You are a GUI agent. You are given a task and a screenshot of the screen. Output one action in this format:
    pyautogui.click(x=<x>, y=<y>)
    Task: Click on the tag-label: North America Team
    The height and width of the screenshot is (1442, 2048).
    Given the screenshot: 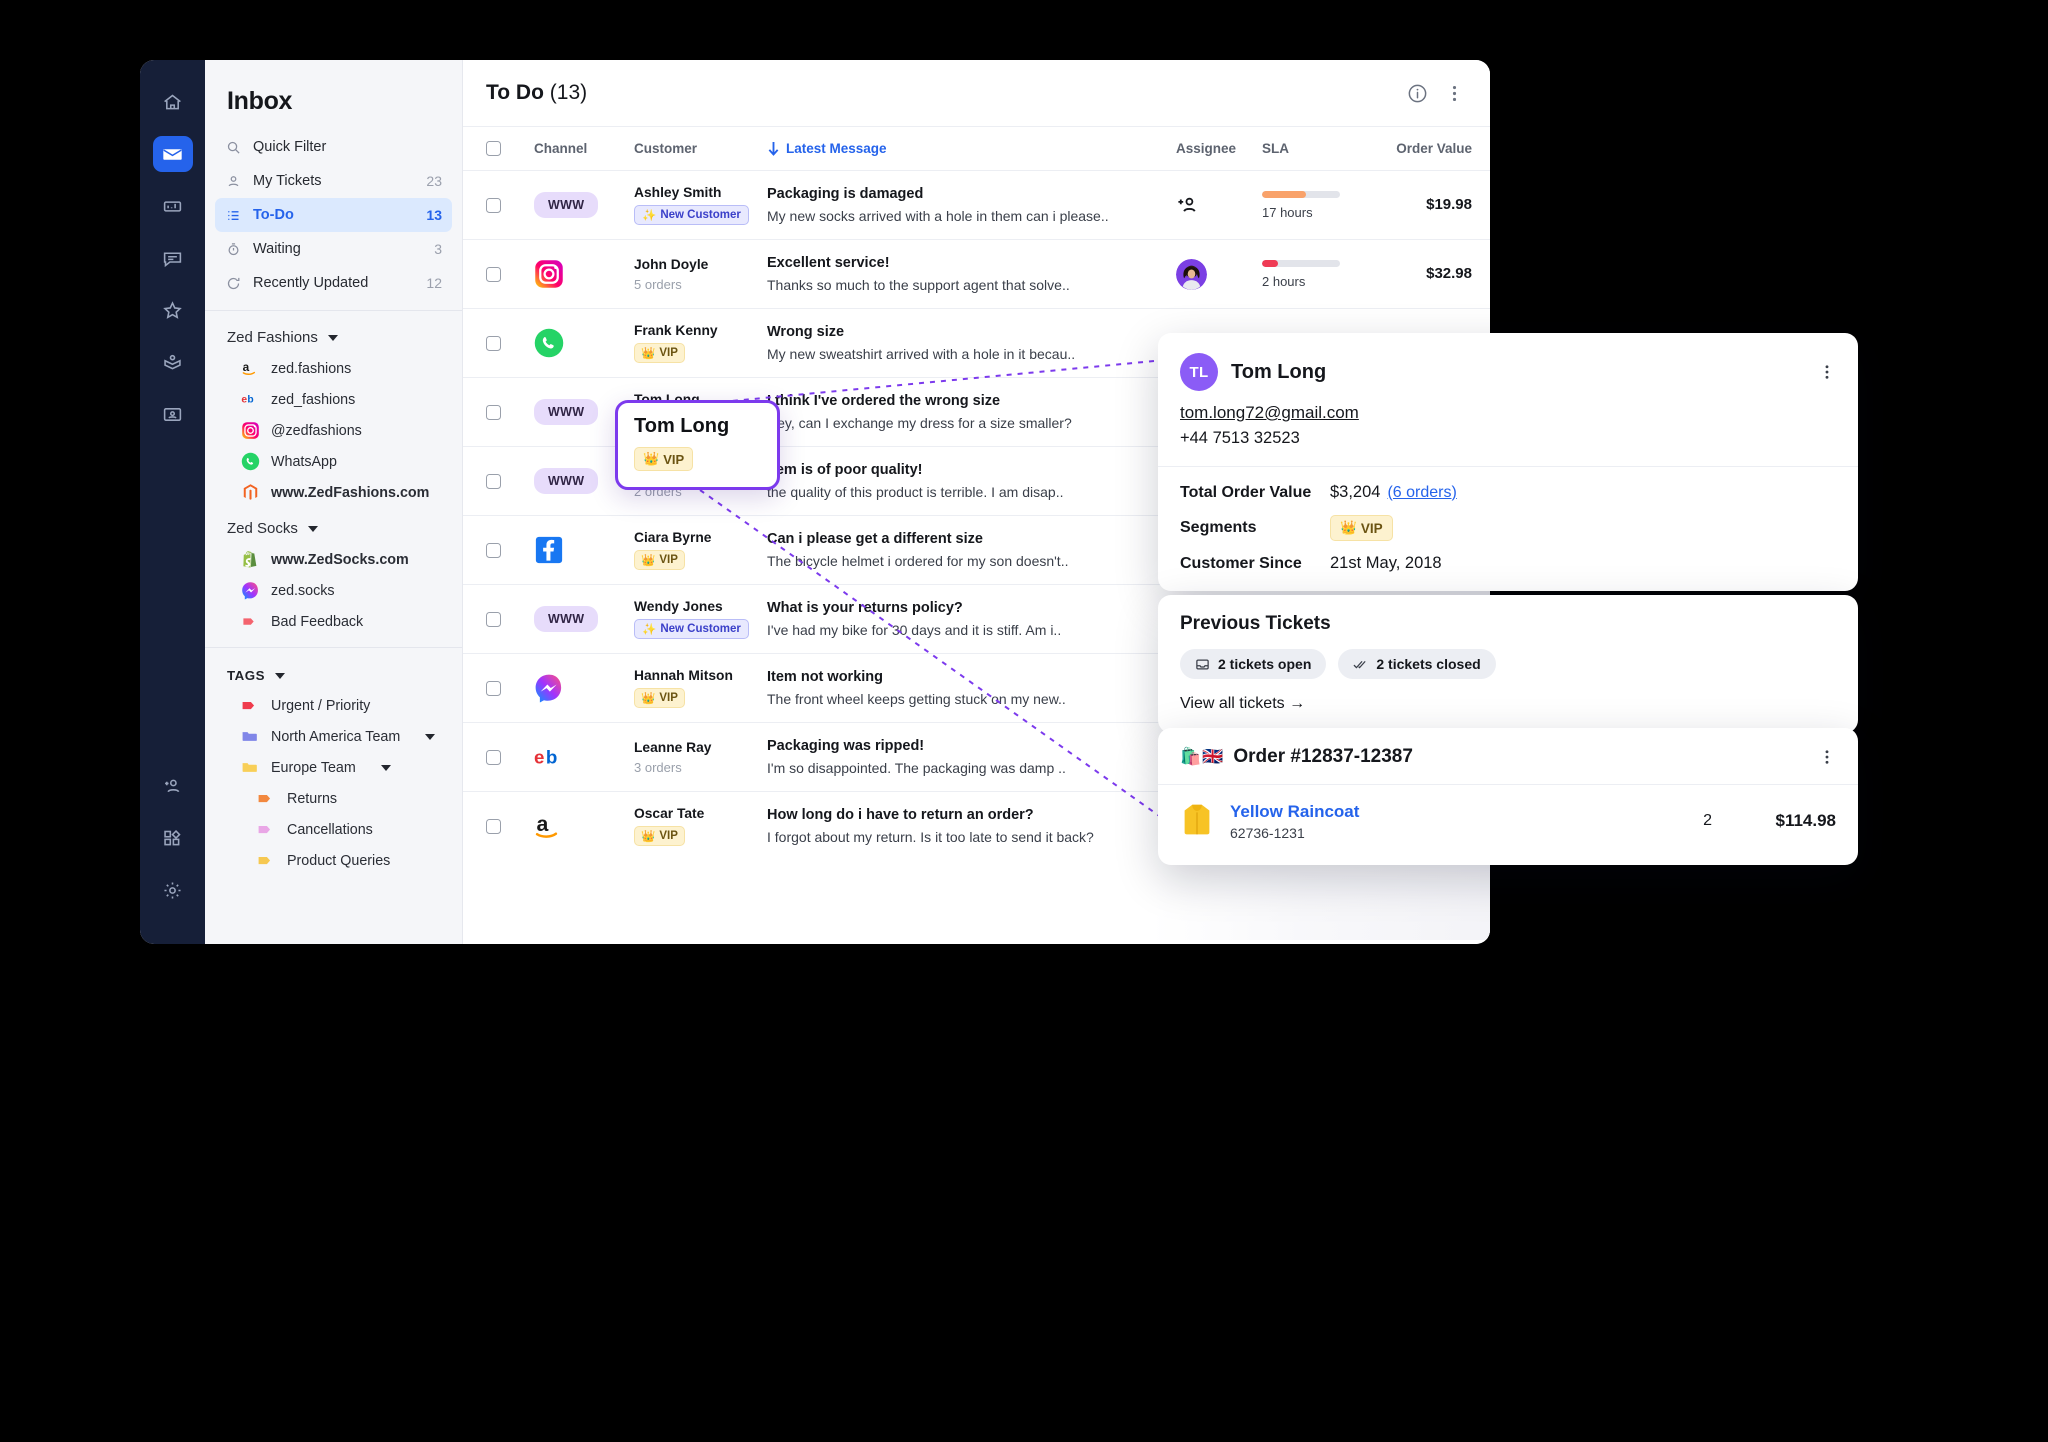 What is the action you would take?
    pyautogui.click(x=336, y=736)
    